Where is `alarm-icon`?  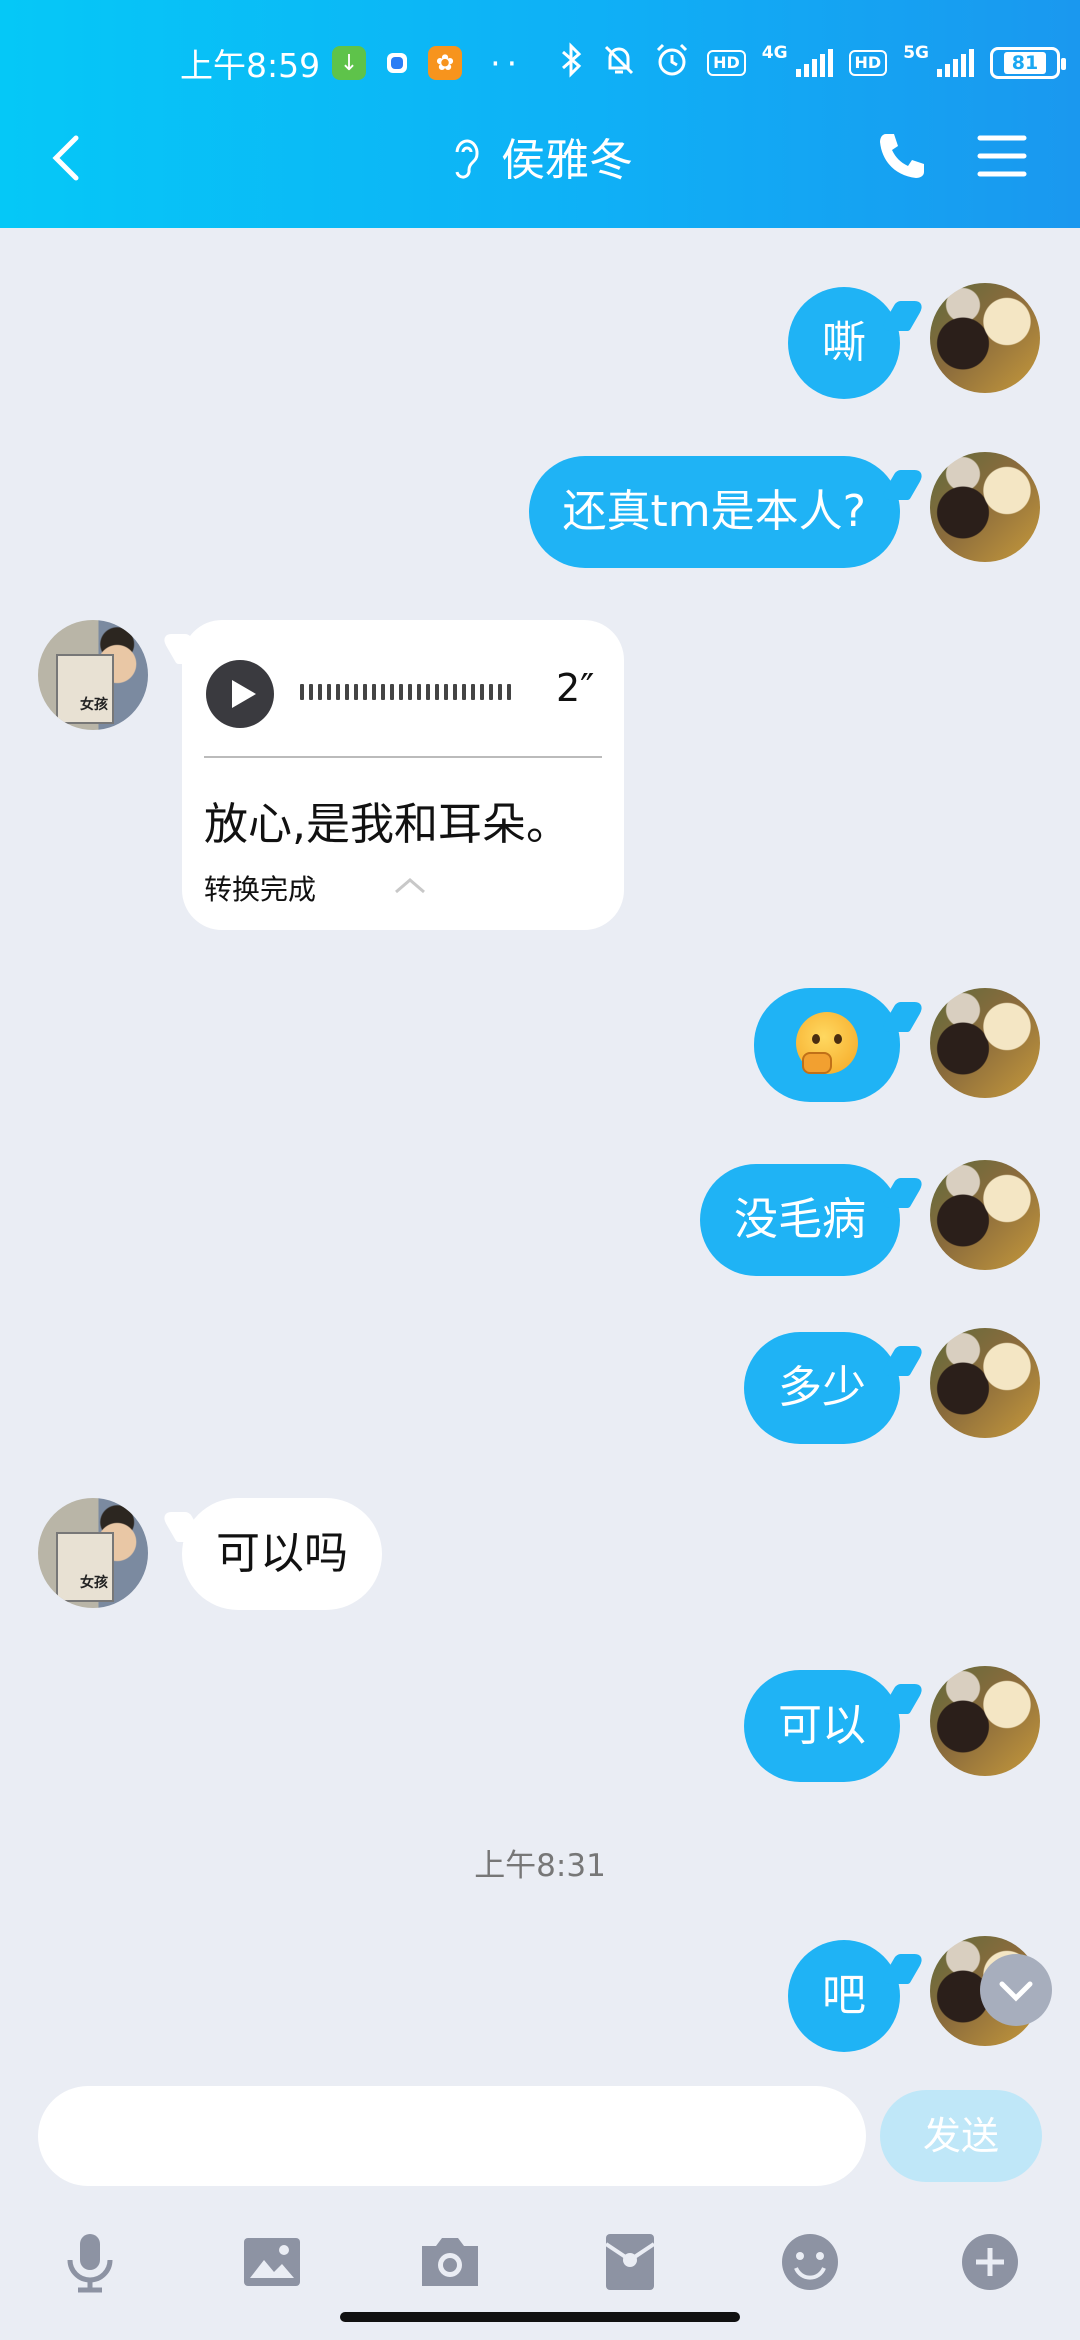
alarm-icon is located at coordinates (672, 63).